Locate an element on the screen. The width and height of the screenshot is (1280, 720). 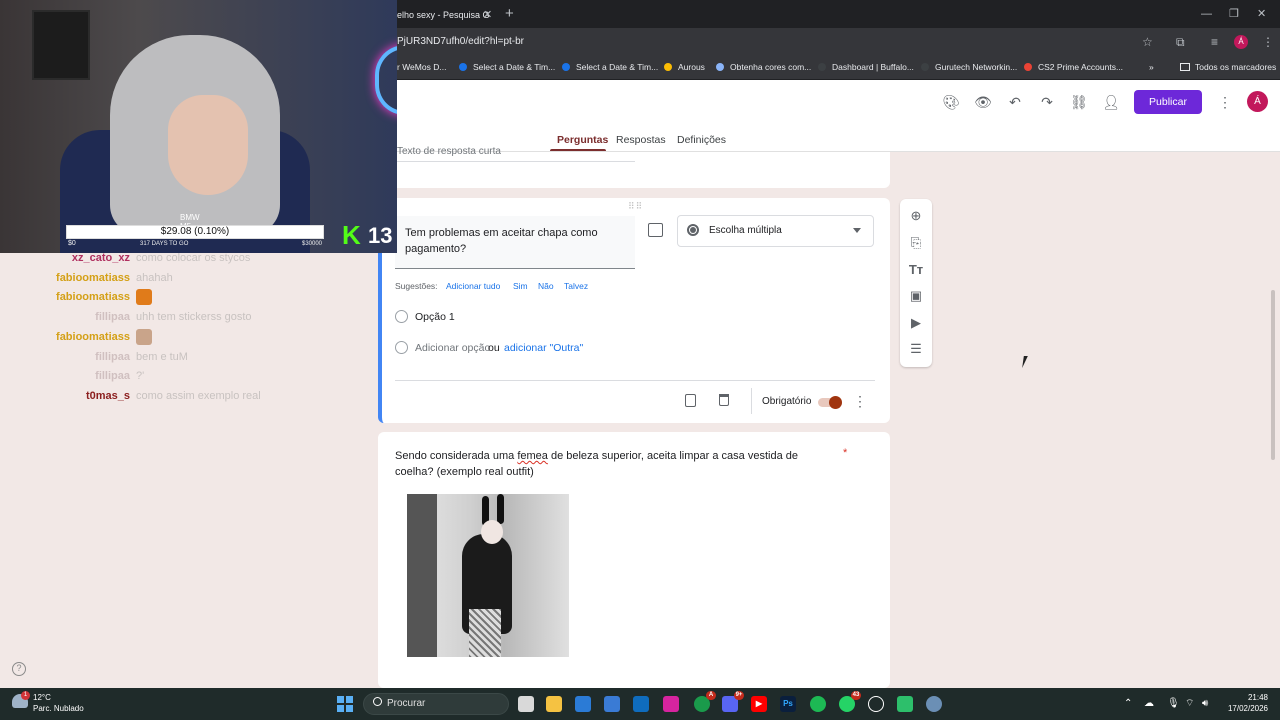
add-video-icon: ▶ is located at coordinates (916, 323).